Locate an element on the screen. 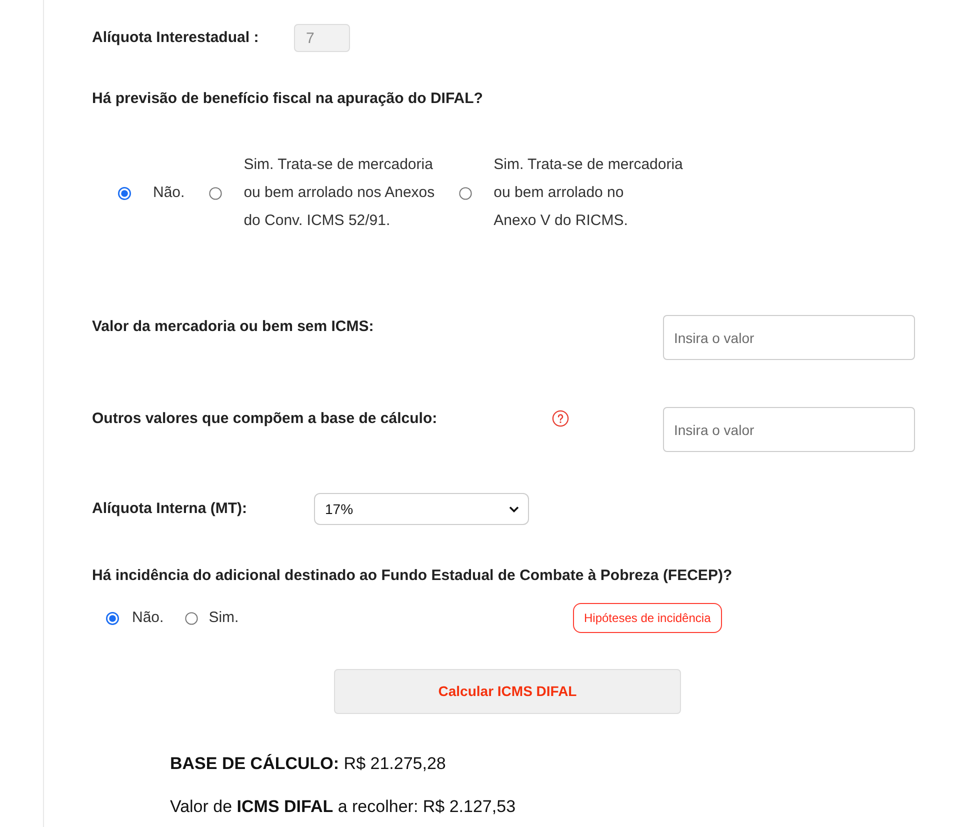 This screenshot has height=827, width=965. result-text: Valor de ICMS DIFAL a recolher: R$ 2.127,53 is located at coordinates (343, 807).